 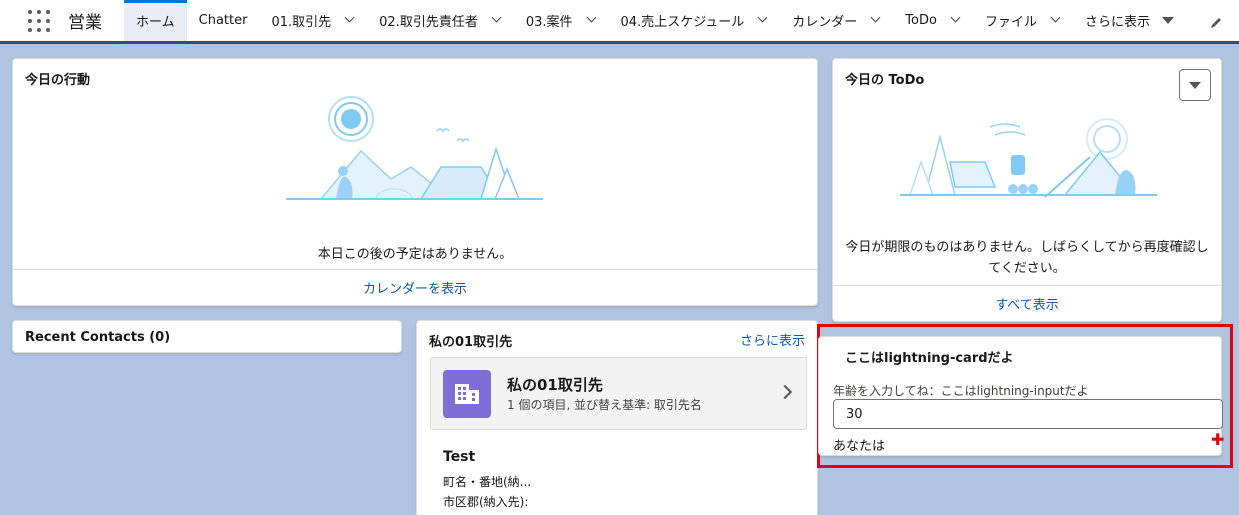 I want to click on tab-todo: ToDo, so click(x=933, y=20).